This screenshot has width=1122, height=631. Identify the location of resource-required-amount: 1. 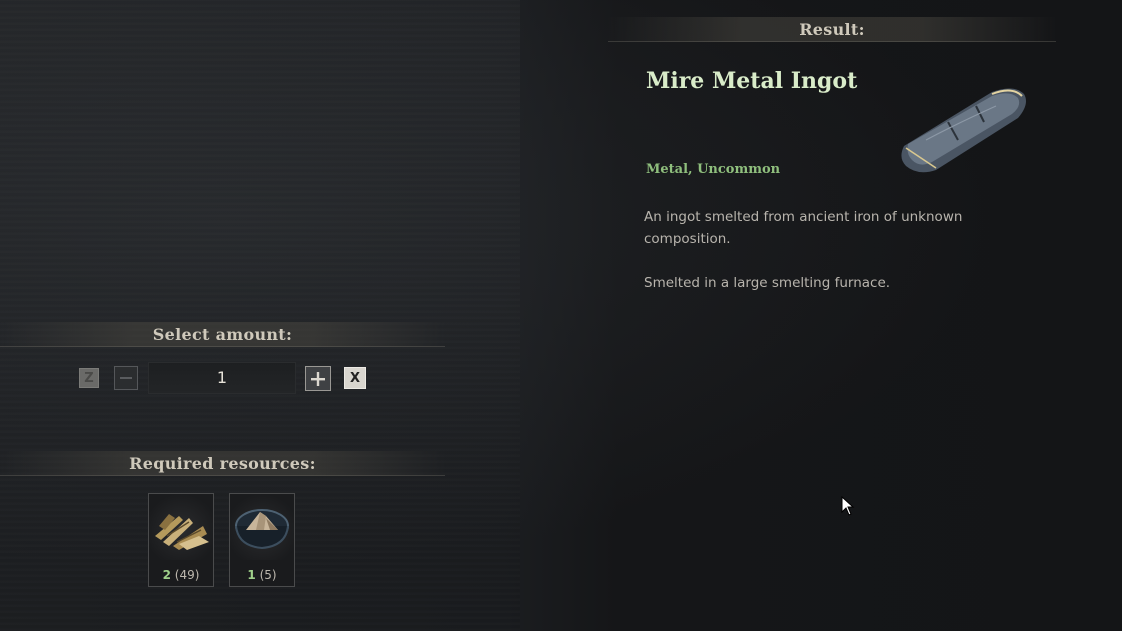
(251, 575).